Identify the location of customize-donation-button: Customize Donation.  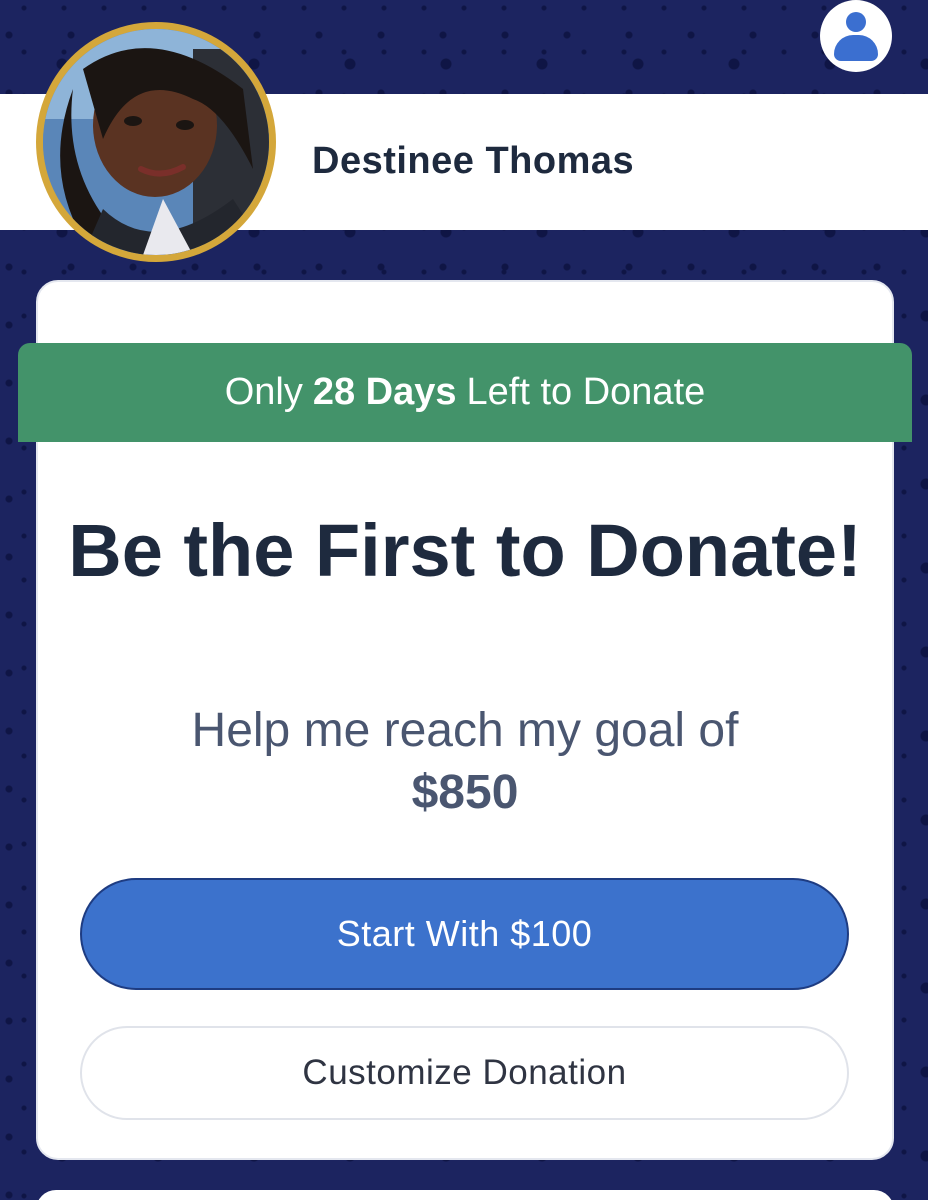
(464, 1073).